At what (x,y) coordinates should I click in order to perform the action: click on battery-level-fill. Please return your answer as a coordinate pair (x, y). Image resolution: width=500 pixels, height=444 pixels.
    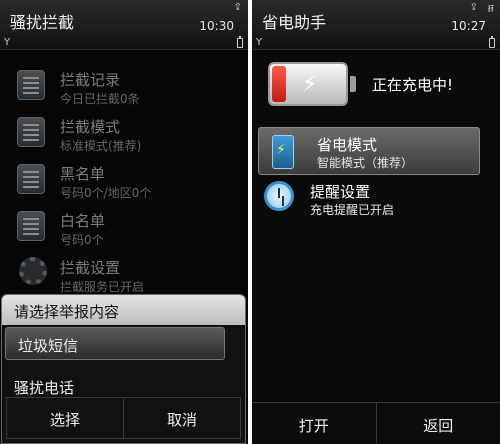
    Looking at the image, I should click on (279, 84).